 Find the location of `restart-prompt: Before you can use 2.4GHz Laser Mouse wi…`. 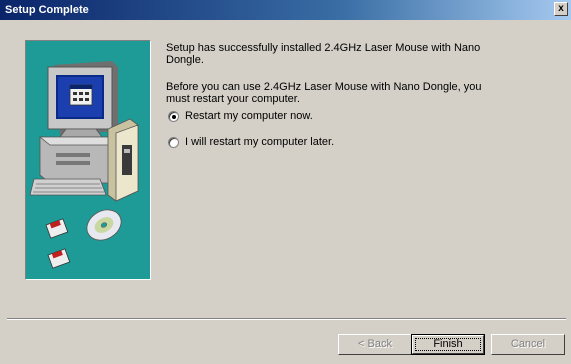

restart-prompt: Before you can use 2.4GHz Laser Mouse wi… is located at coordinates (324, 93).